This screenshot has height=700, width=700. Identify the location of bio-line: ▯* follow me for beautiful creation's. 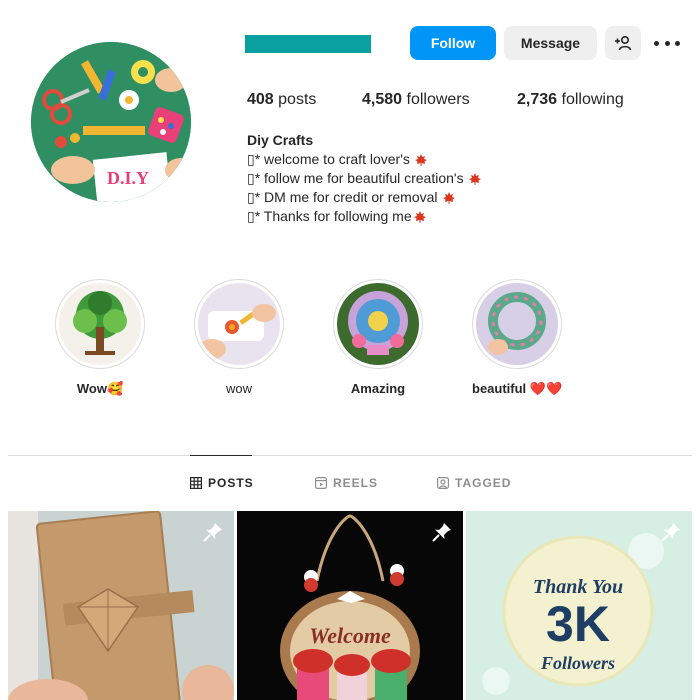
(364, 178).